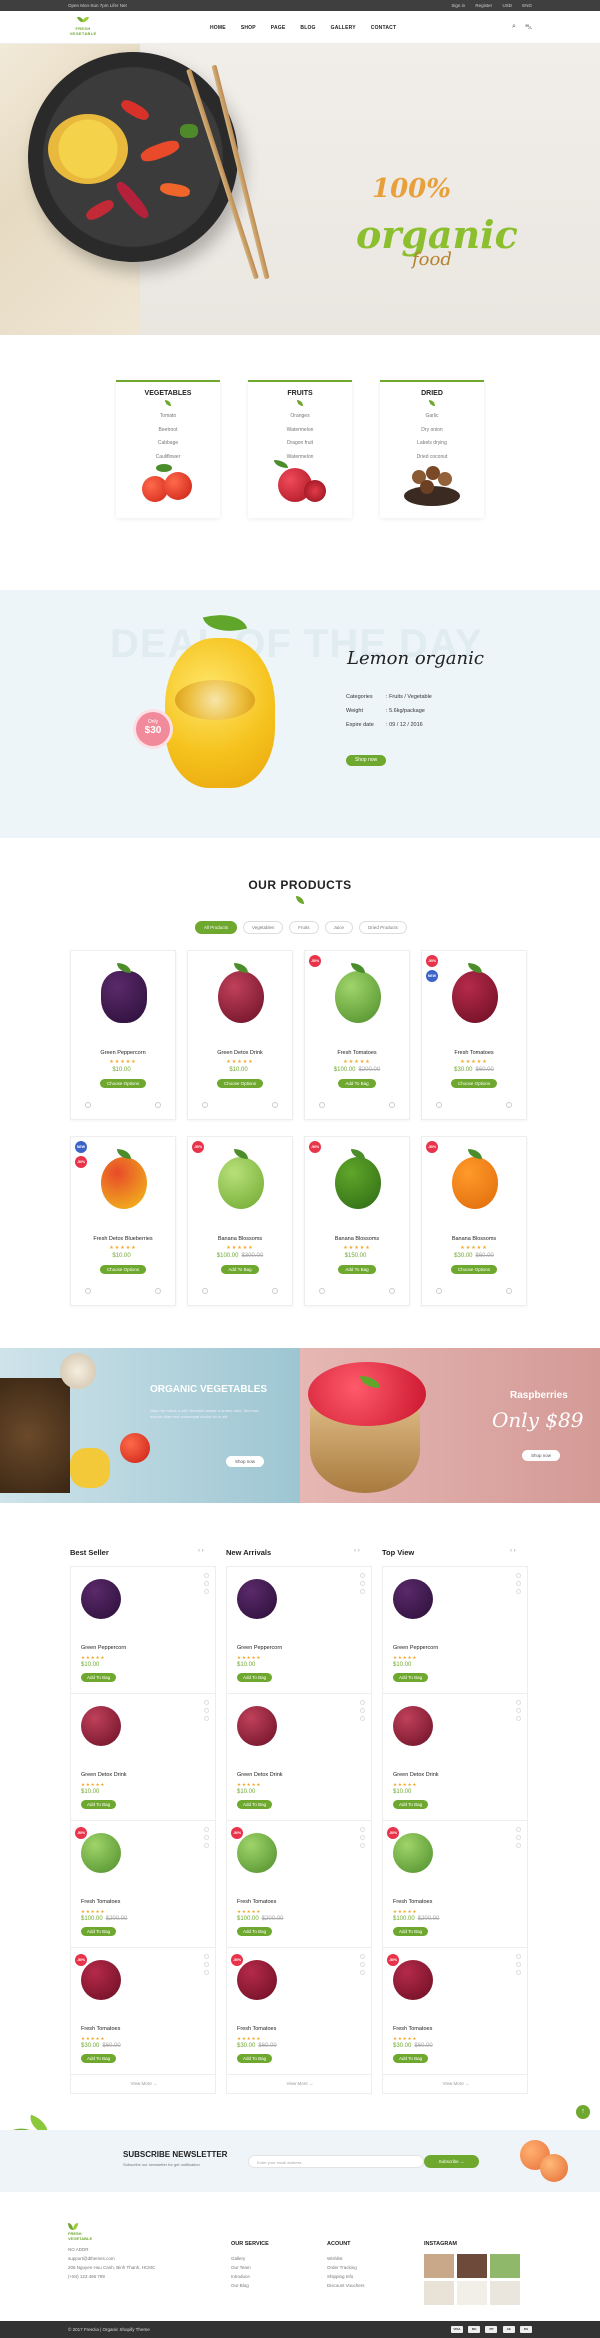 The height and width of the screenshot is (2338, 600). I want to click on cart-icon: ⛍, so click(528, 27).